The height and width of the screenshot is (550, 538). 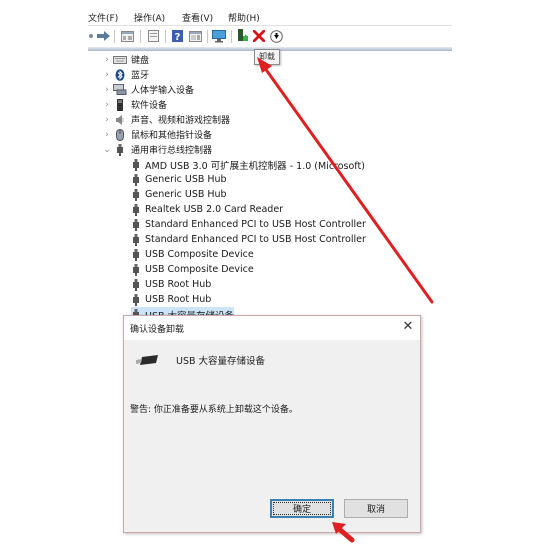 What do you see at coordinates (181, 121) in the screenshot?
I see `tree-category-label: 声音、视频和游戏控制器` at bounding box center [181, 121].